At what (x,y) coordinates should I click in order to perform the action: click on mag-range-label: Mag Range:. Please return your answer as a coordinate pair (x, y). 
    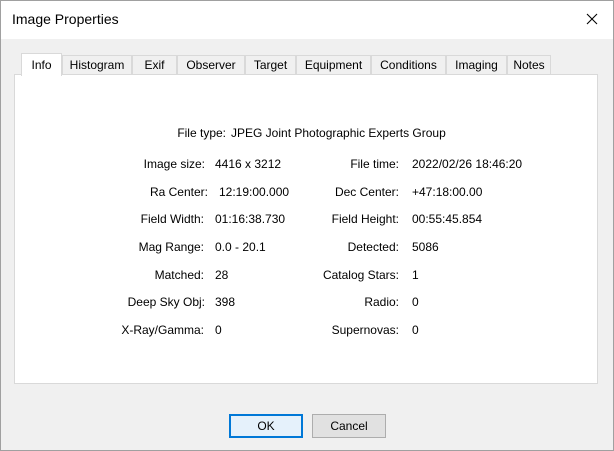
    Looking at the image, I should click on (171, 247).